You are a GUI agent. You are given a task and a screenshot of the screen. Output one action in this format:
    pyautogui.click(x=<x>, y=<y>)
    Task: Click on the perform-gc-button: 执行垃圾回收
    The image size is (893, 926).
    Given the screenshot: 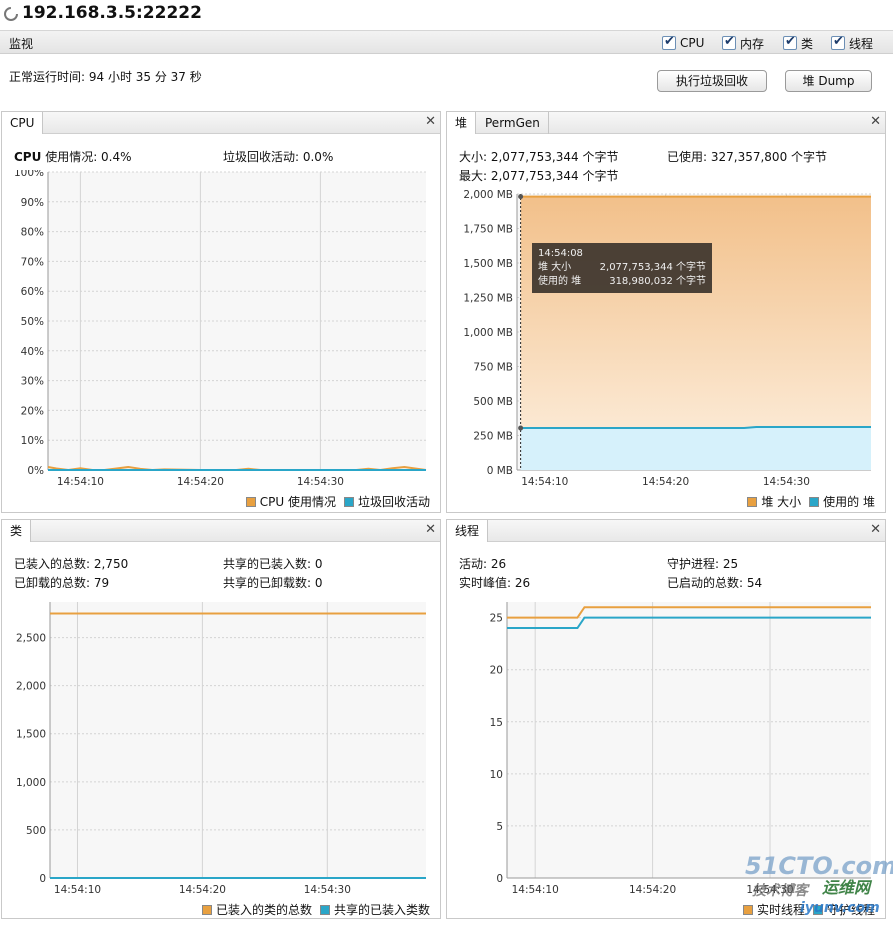 What is the action you would take?
    pyautogui.click(x=712, y=81)
    